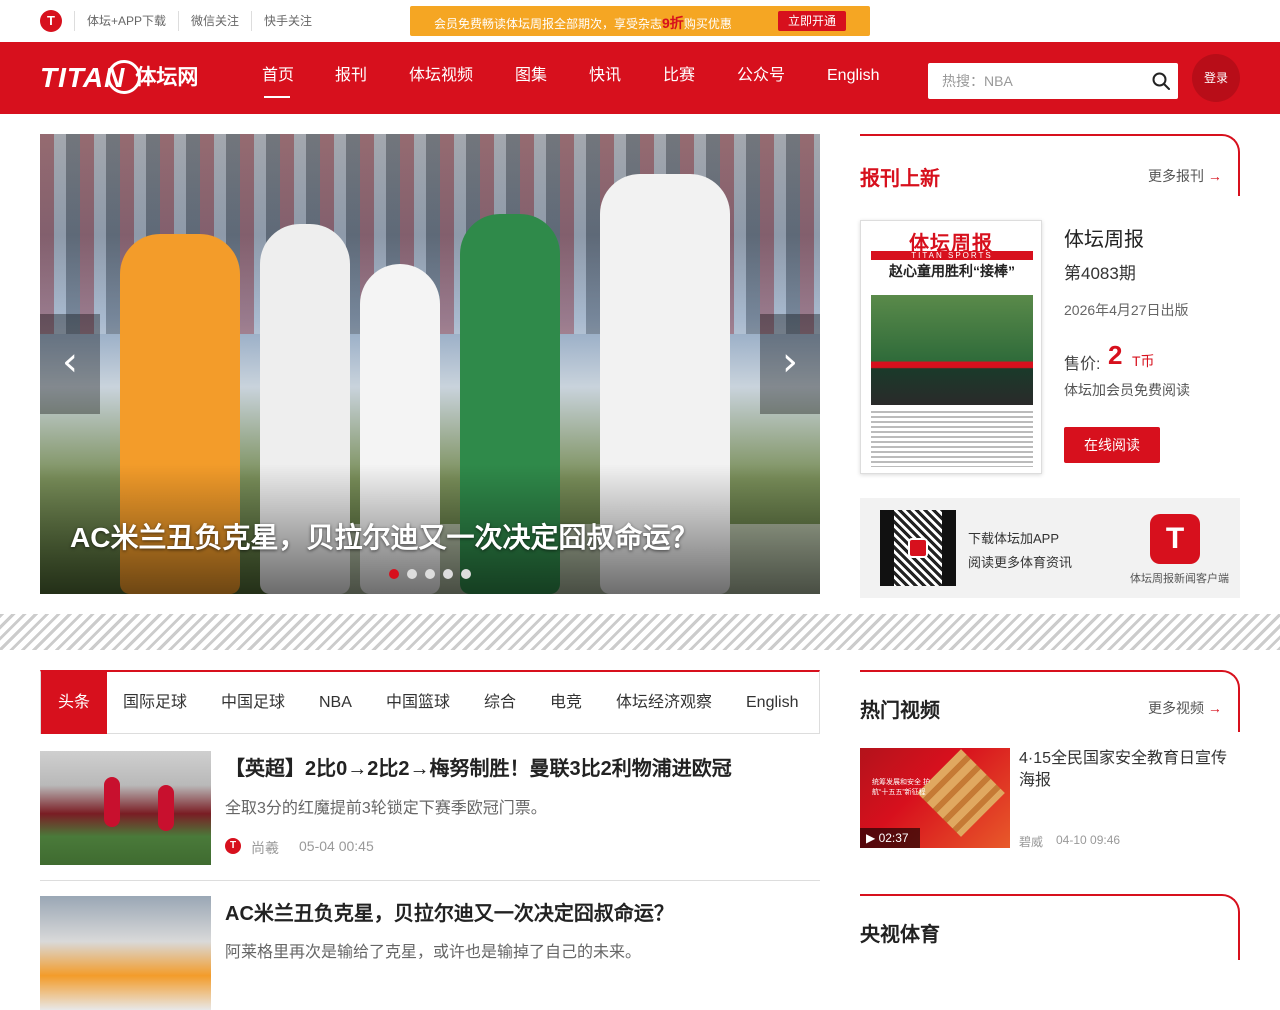 The width and height of the screenshot is (1280, 1010). I want to click on magazine-panel-header: 报刊上新 更多报刊 →, so click(1050, 165).